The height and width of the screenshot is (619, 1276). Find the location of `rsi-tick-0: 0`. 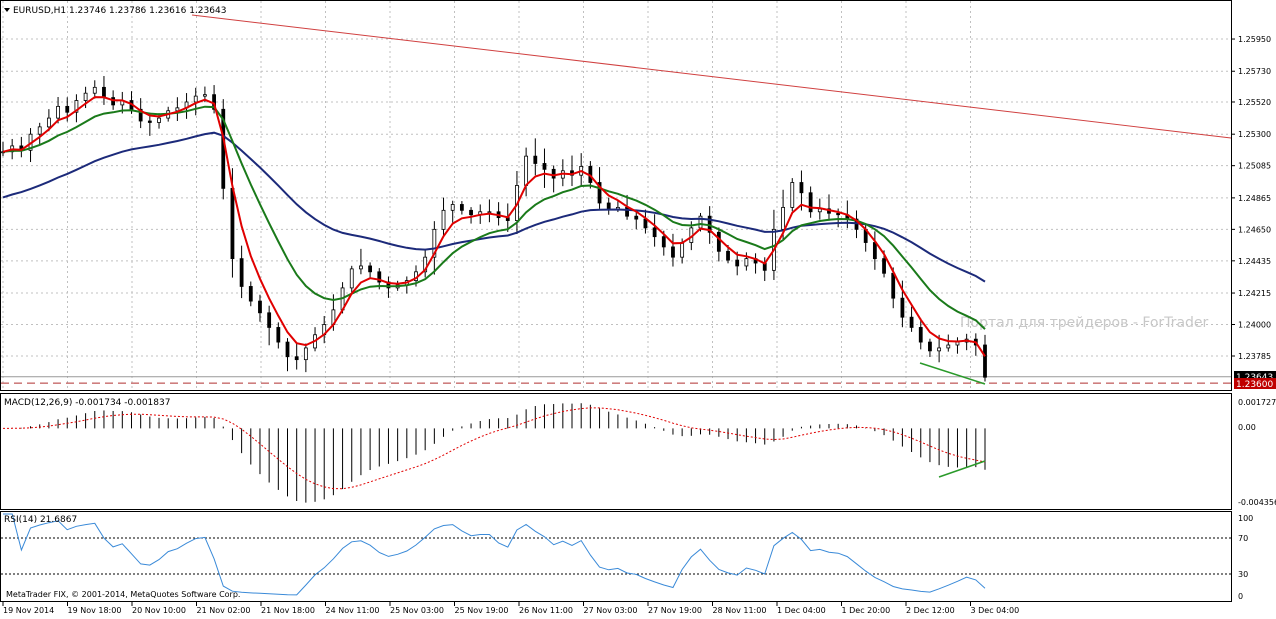

rsi-tick-0: 0 is located at coordinates (1240, 596).